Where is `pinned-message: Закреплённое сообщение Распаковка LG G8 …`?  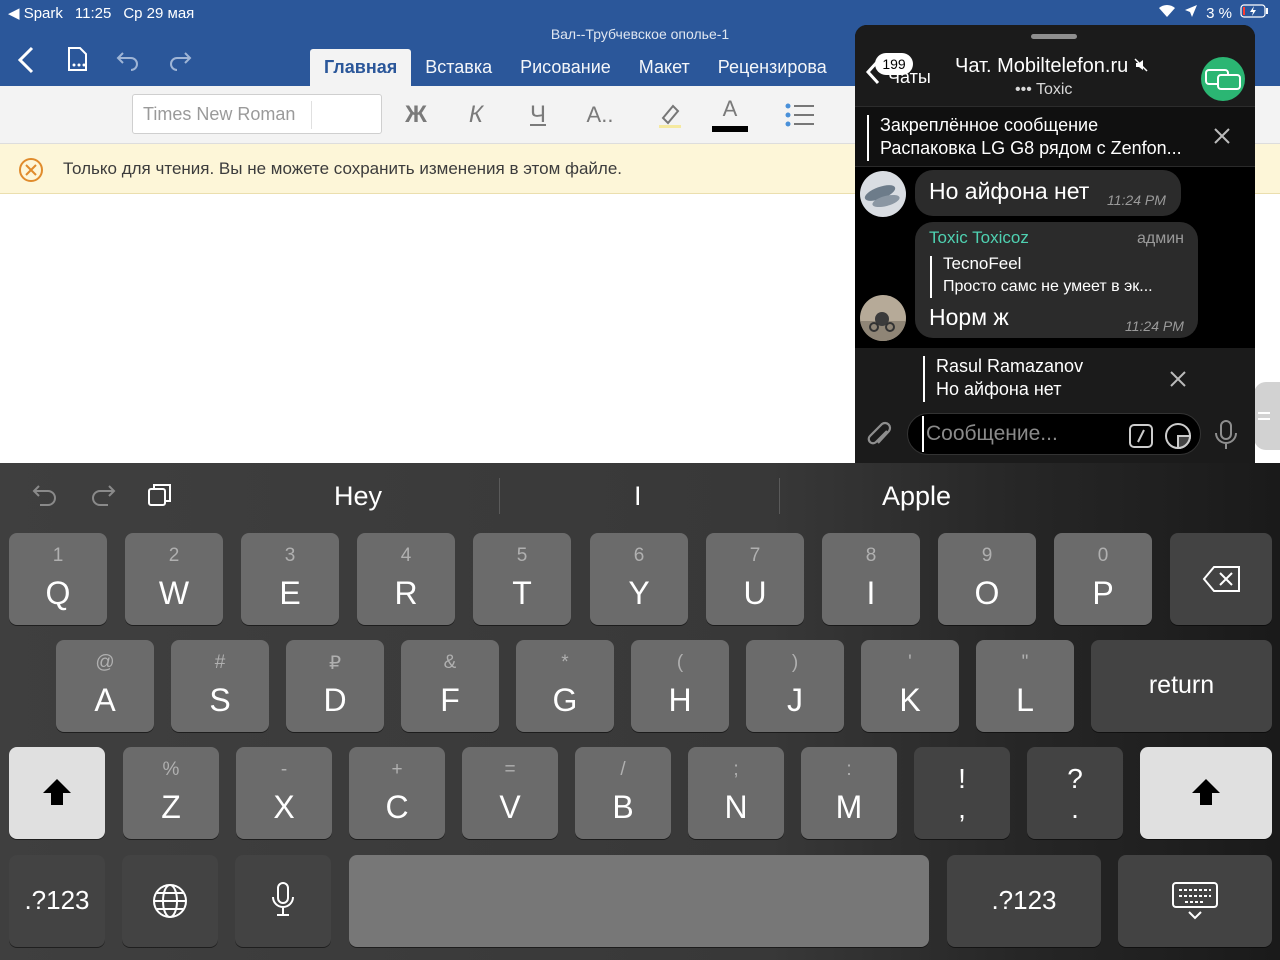
pinned-message: Закреплённое сообщение Распаковка LG G8 … is located at coordinates (1055, 137).